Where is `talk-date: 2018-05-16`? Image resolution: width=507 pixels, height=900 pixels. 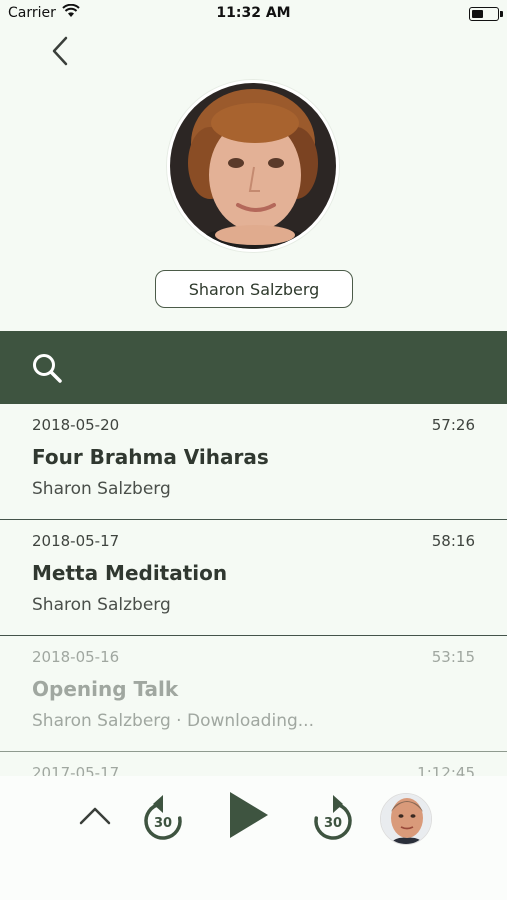 talk-date: 2018-05-16 is located at coordinates (76, 657).